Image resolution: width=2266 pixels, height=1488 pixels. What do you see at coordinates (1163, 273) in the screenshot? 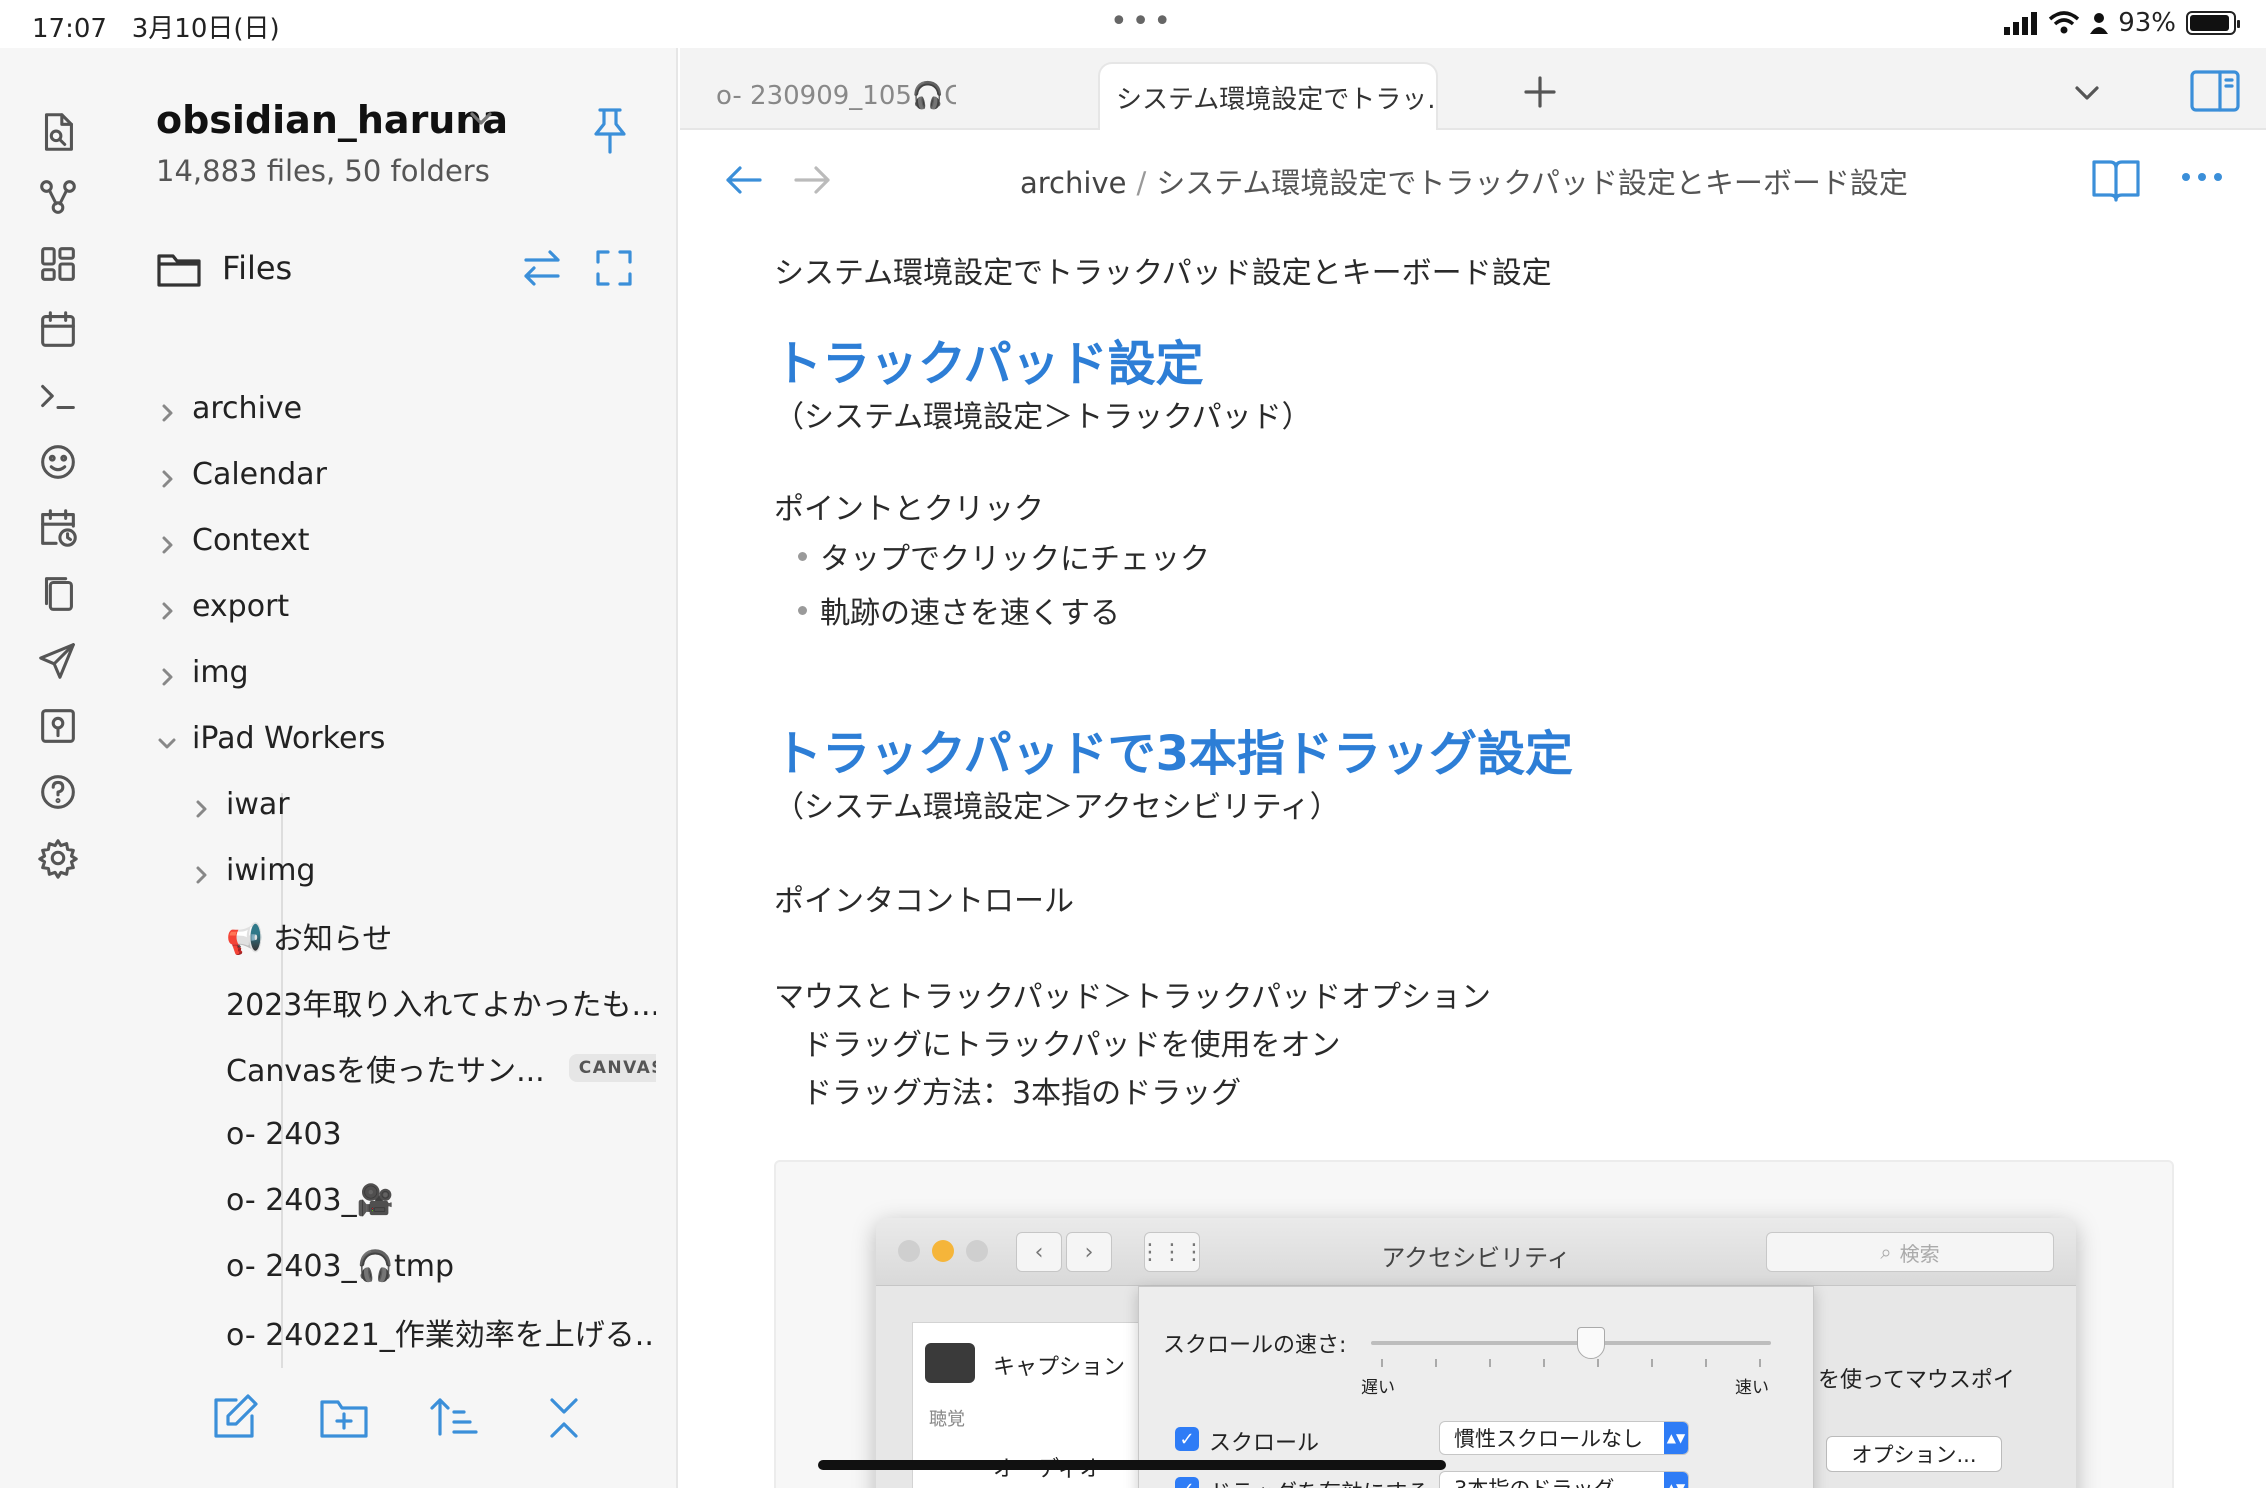
I see `note-title-line: システム環境設定でトラックパッド設定とキーボード設定` at bounding box center [1163, 273].